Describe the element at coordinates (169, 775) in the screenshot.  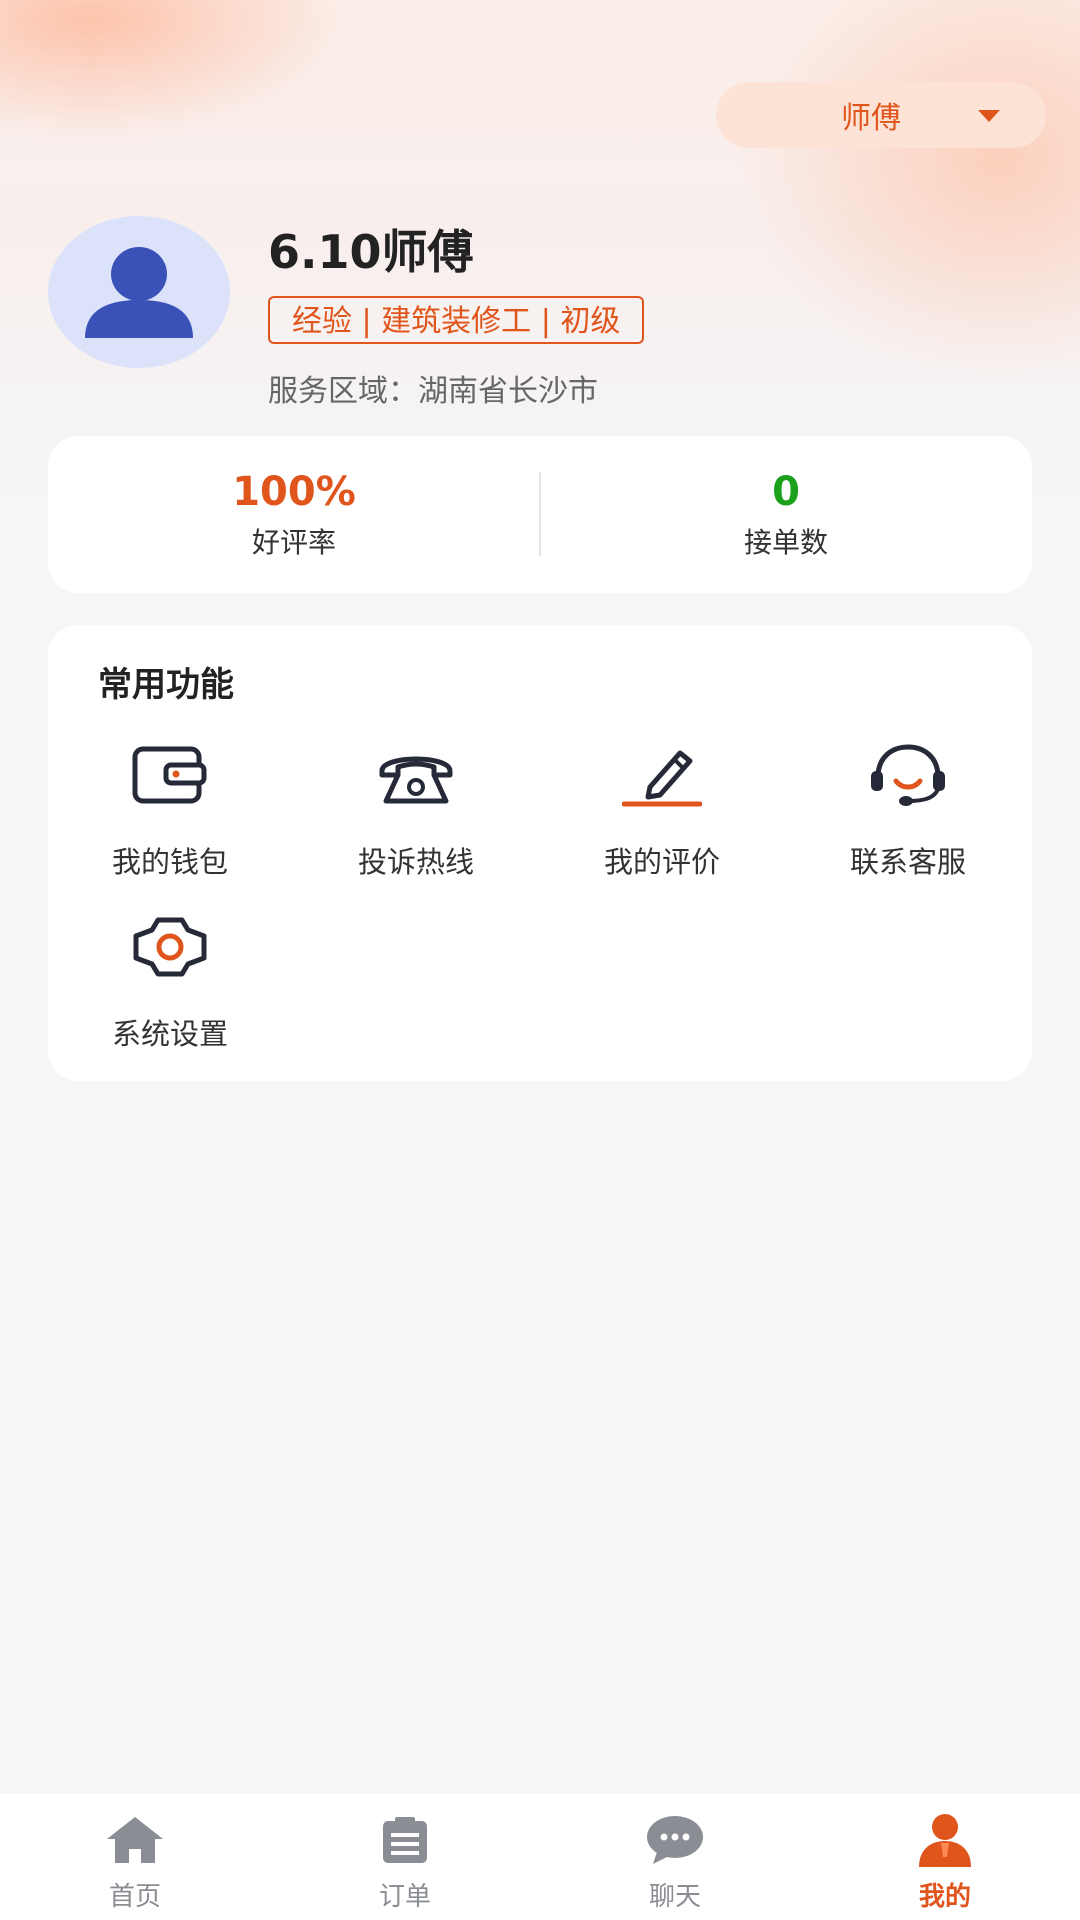
I see `wallet-icon` at that location.